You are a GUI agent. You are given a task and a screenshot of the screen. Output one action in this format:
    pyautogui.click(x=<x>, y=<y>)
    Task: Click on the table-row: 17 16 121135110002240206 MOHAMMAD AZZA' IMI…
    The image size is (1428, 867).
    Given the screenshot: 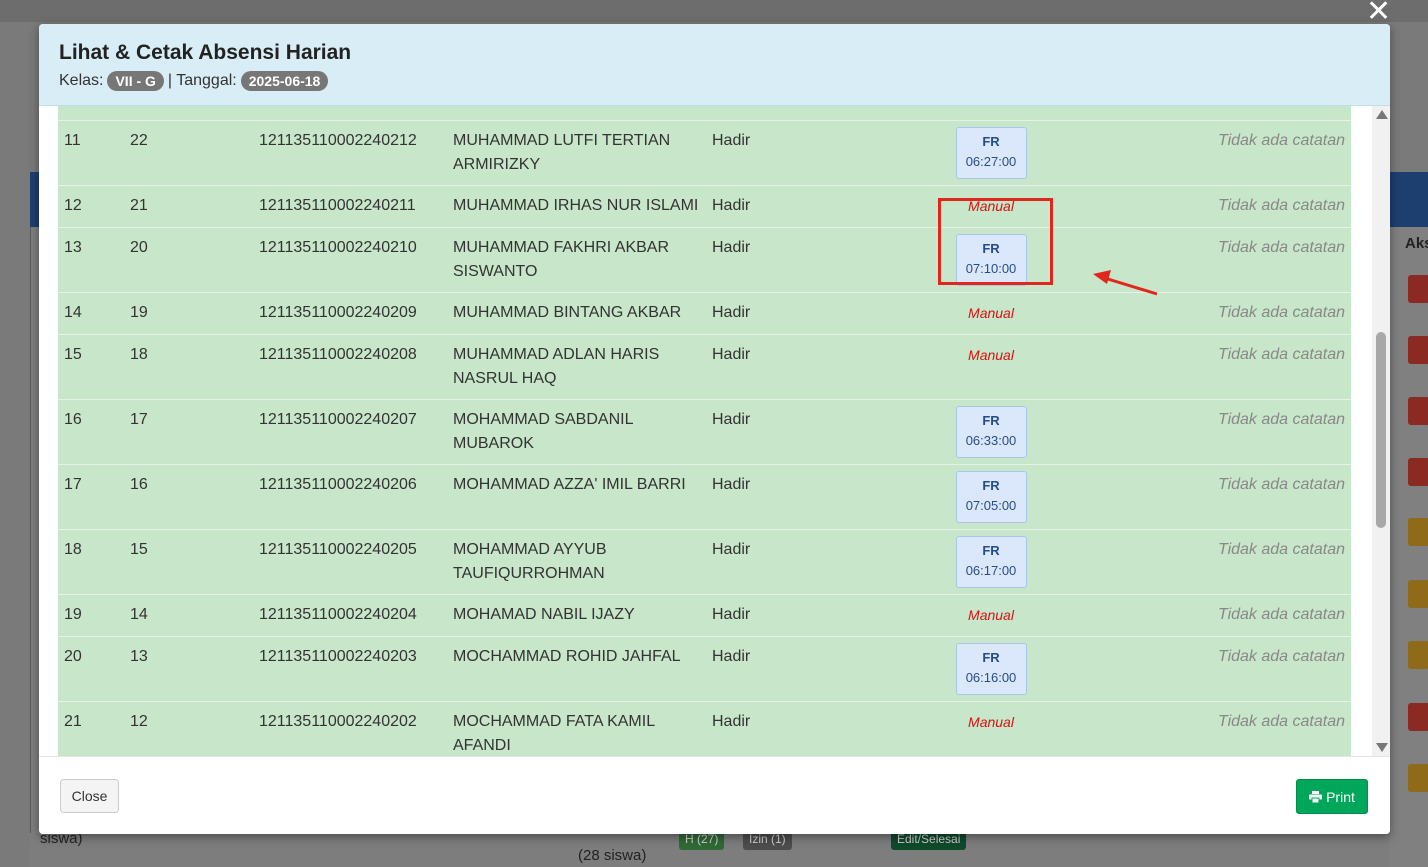 What is the action you would take?
    pyautogui.click(x=704, y=497)
    